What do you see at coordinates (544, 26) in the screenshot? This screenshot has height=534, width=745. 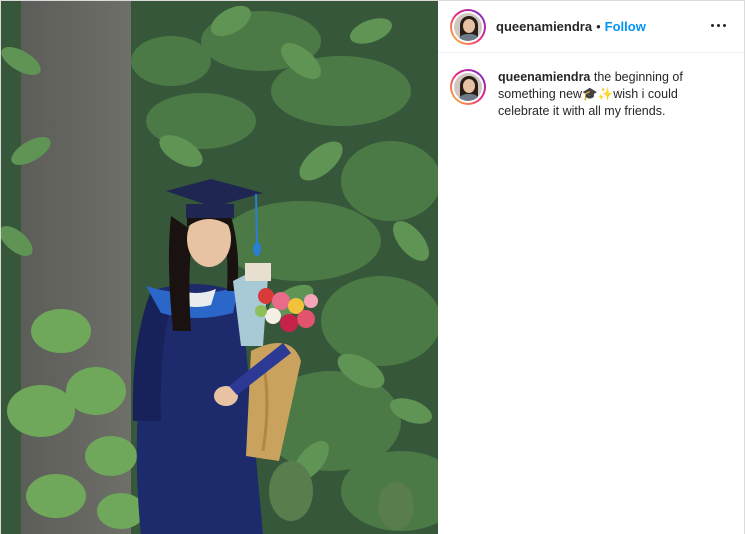 I see `header-username: queenamiendra` at bounding box center [544, 26].